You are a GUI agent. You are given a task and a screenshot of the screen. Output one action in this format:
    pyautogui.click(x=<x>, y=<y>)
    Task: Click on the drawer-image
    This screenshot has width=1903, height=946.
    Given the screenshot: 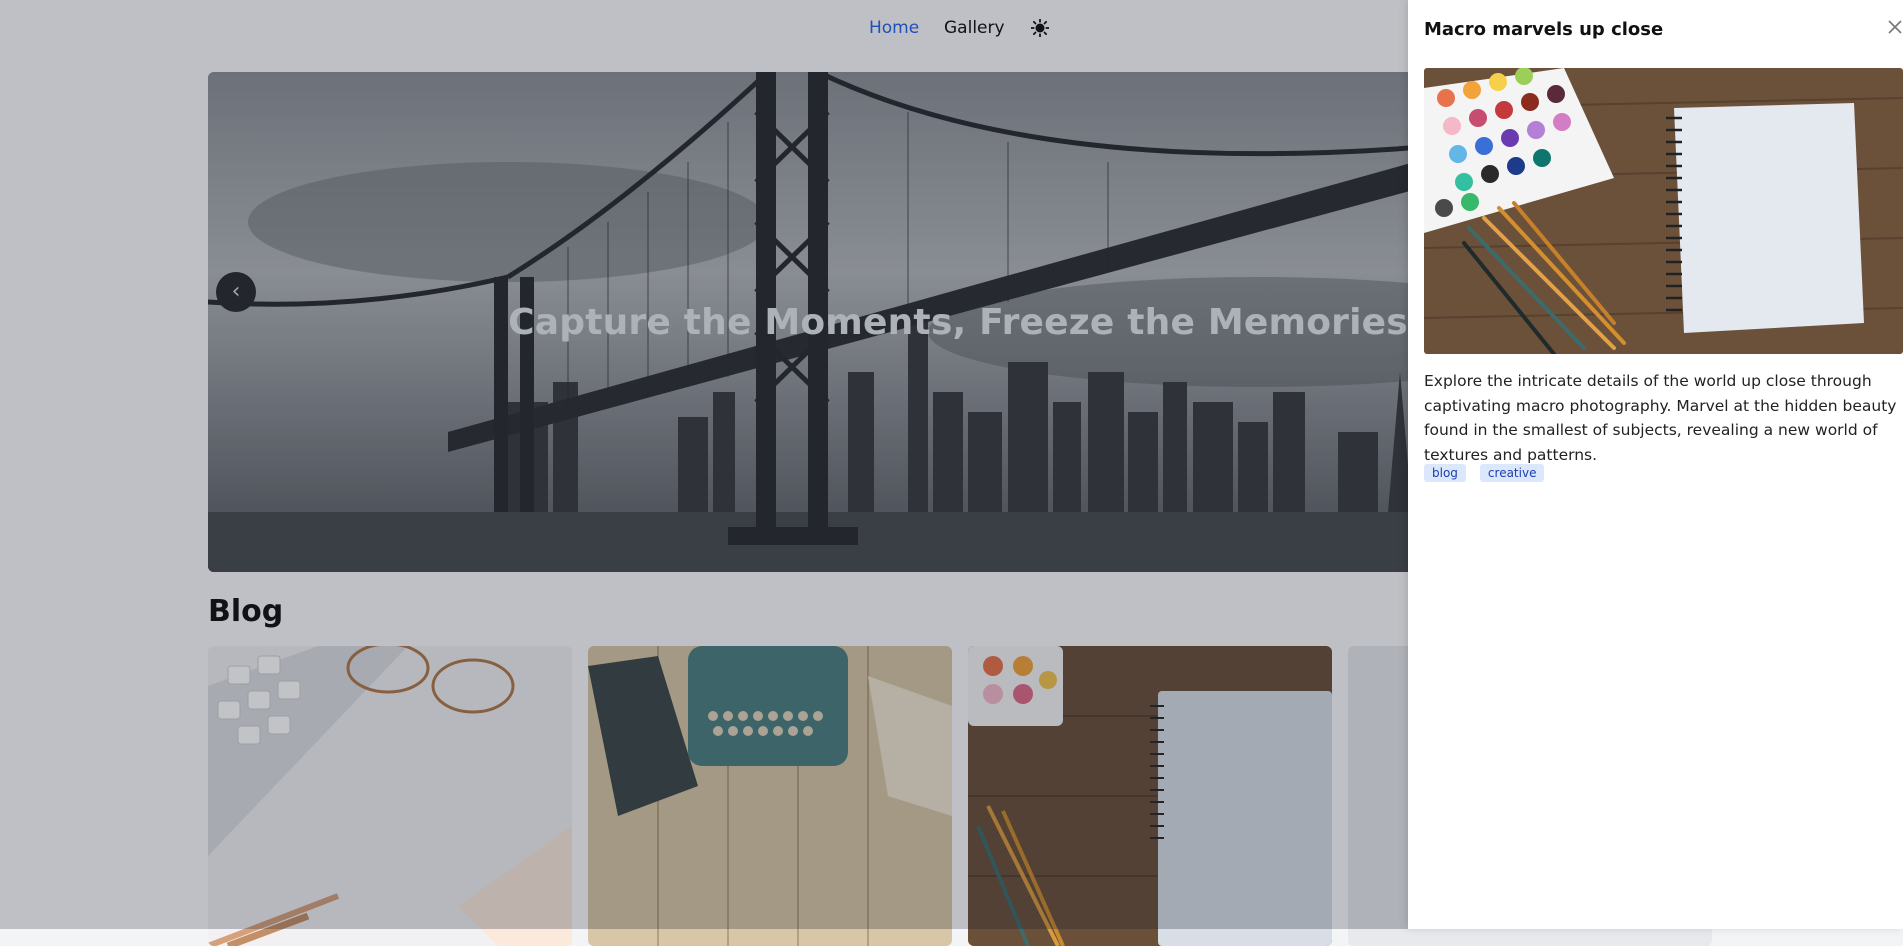 What is the action you would take?
    pyautogui.click(x=1663, y=211)
    